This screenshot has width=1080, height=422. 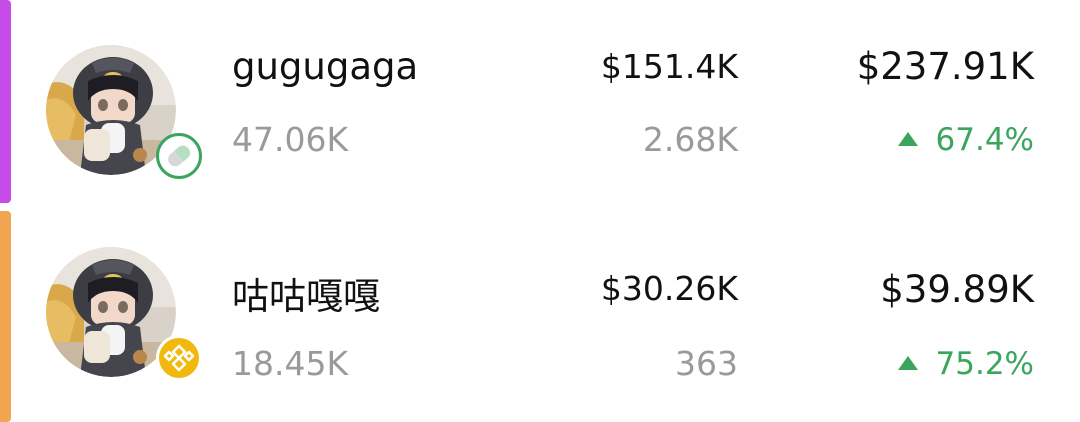 What do you see at coordinates (706, 363) in the screenshot?
I see `middle-sub-value: 363` at bounding box center [706, 363].